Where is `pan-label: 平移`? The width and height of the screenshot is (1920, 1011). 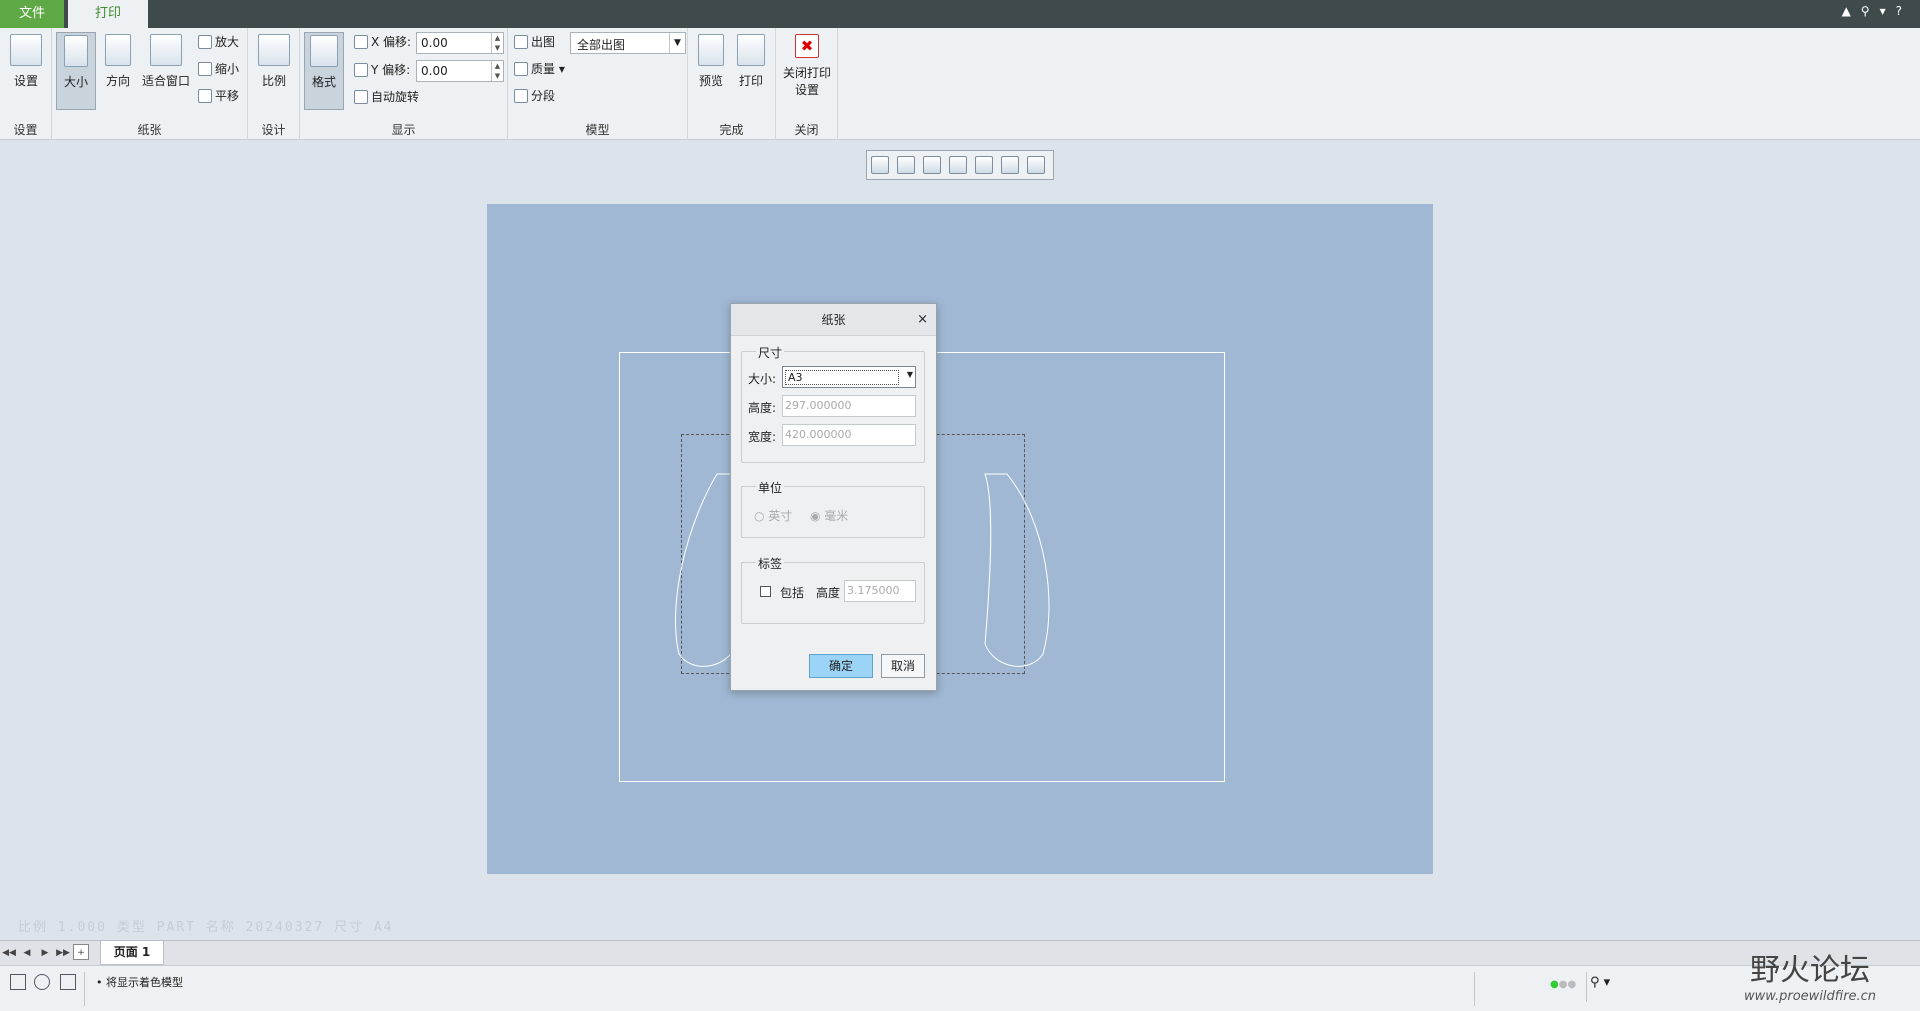 pan-label: 平移 is located at coordinates (227, 96).